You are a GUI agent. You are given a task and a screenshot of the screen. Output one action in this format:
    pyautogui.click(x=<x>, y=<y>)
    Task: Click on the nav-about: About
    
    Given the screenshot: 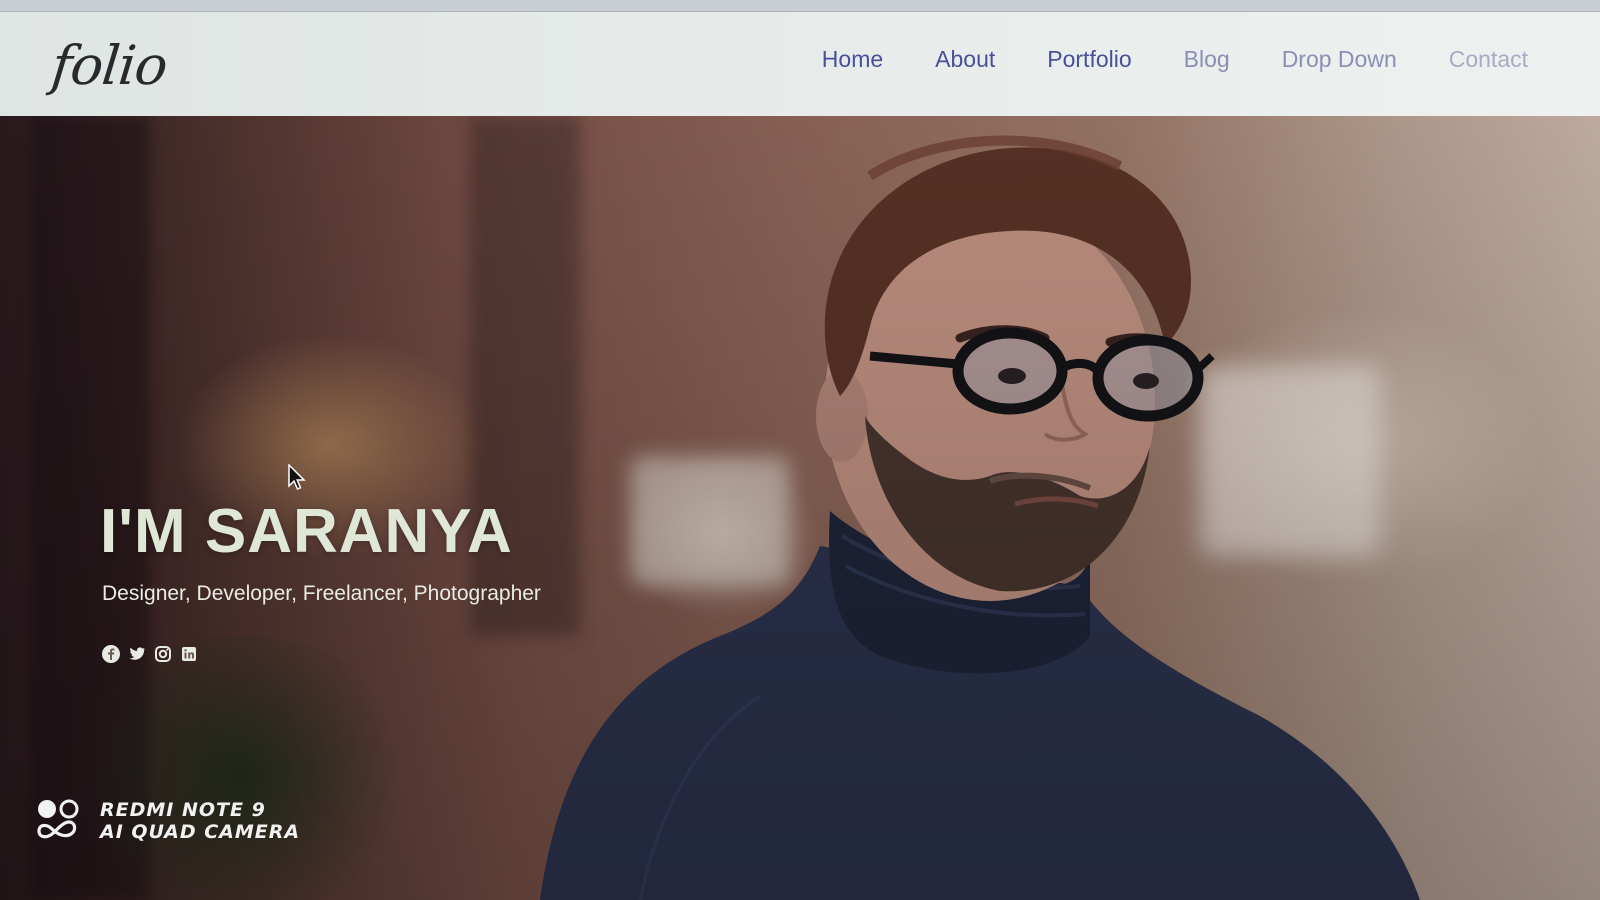 What is the action you would take?
    pyautogui.click(x=965, y=59)
    